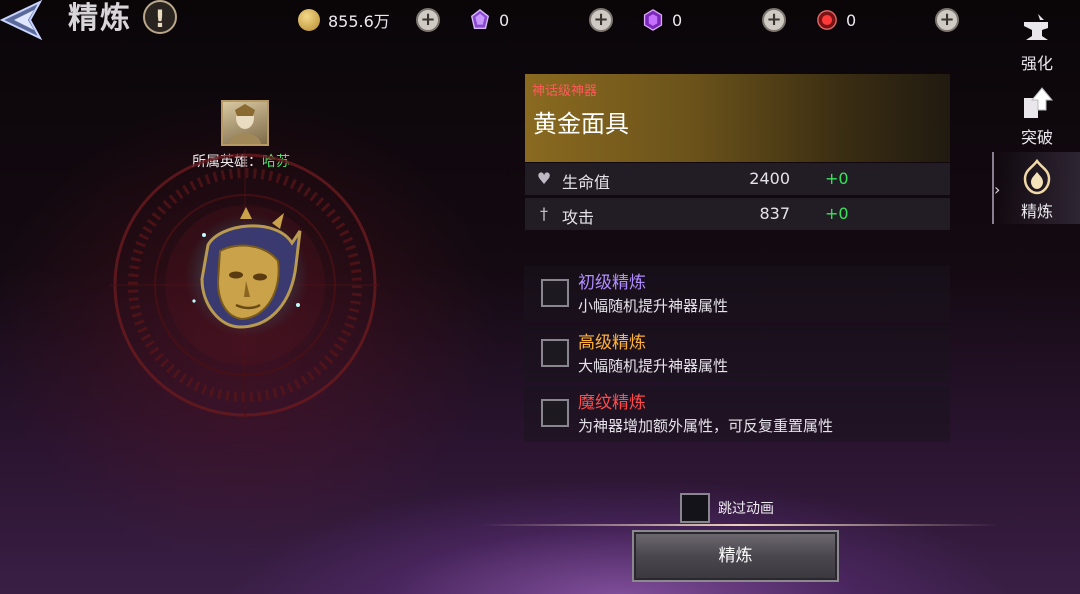 Image resolution: width=1080 pixels, height=594 pixels. Describe the element at coordinates (653, 20) in the screenshot. I see `violet-gem-icon` at that location.